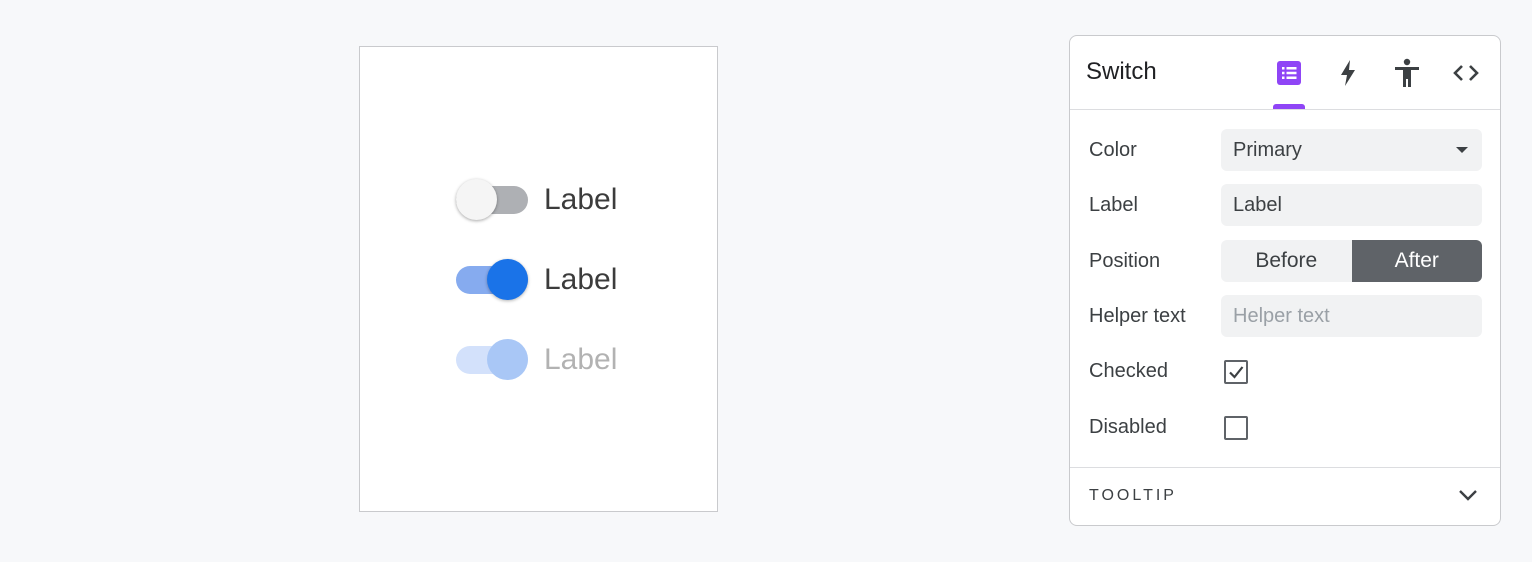 The image size is (1532, 562). What do you see at coordinates (1351, 316) in the screenshot?
I see `helper-text-input: Helper text` at bounding box center [1351, 316].